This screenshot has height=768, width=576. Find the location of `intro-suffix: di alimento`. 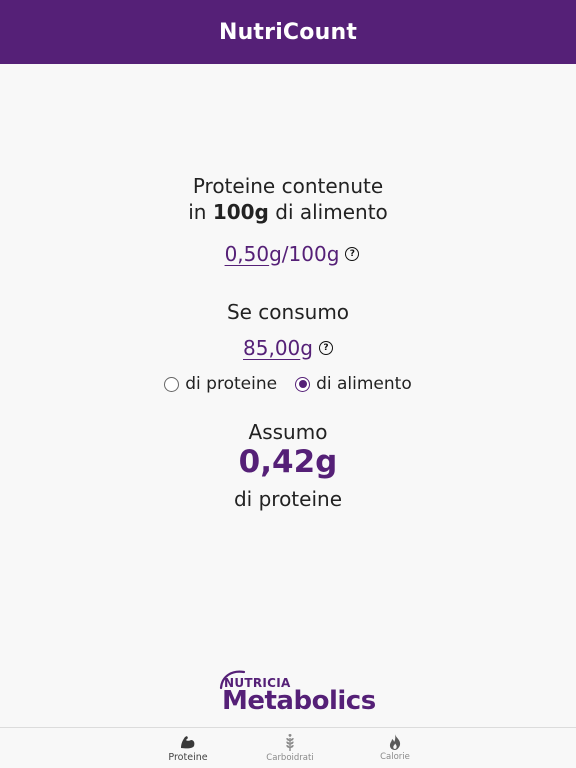

intro-suffix: di alimento is located at coordinates (328, 212).